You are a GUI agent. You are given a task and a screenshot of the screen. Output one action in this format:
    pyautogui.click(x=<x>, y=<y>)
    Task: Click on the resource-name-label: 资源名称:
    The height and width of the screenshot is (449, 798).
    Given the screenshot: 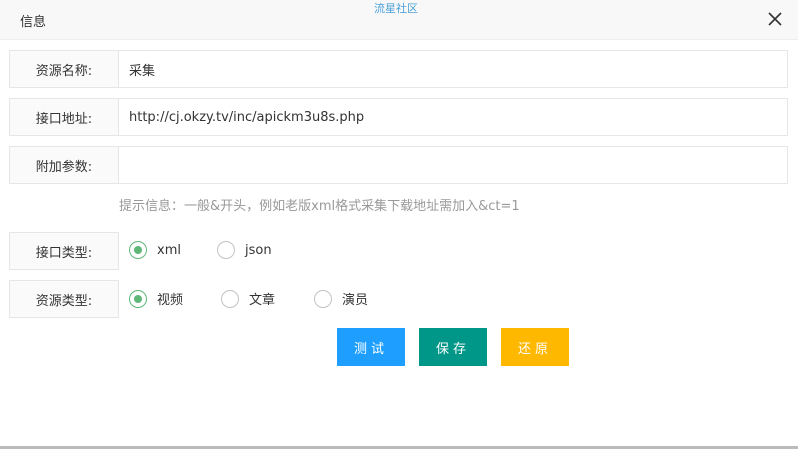 What is the action you would take?
    pyautogui.click(x=64, y=69)
    